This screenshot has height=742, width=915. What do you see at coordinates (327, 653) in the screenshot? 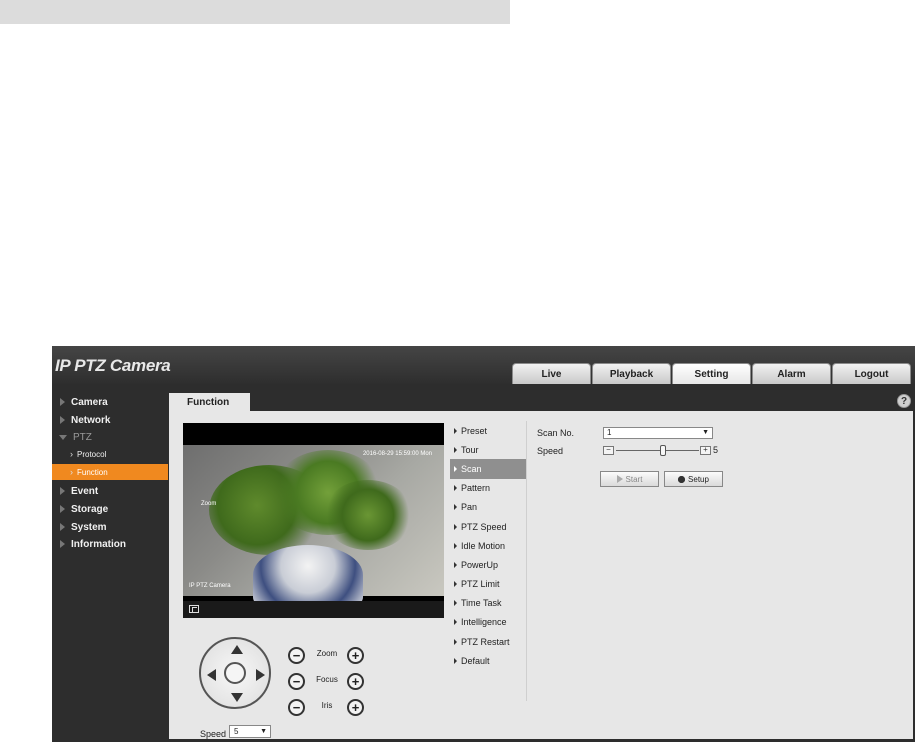
I see `zoom-label: Zoom` at bounding box center [327, 653].